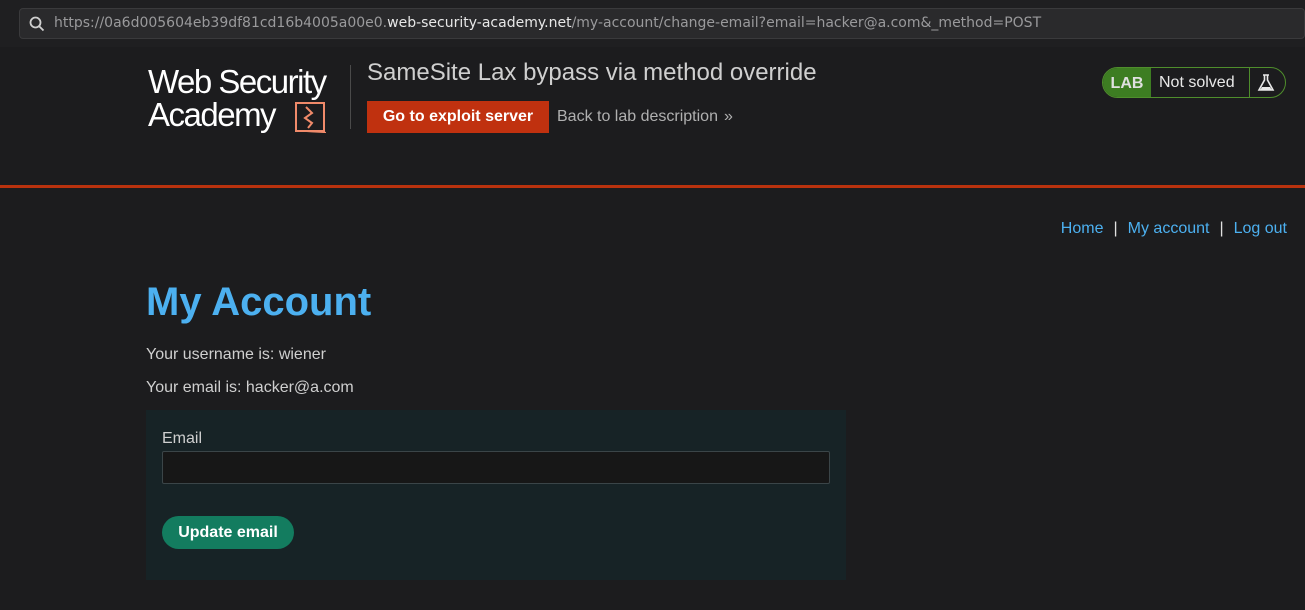  I want to click on lab-status-badge: LAB Not solved, so click(1194, 82).